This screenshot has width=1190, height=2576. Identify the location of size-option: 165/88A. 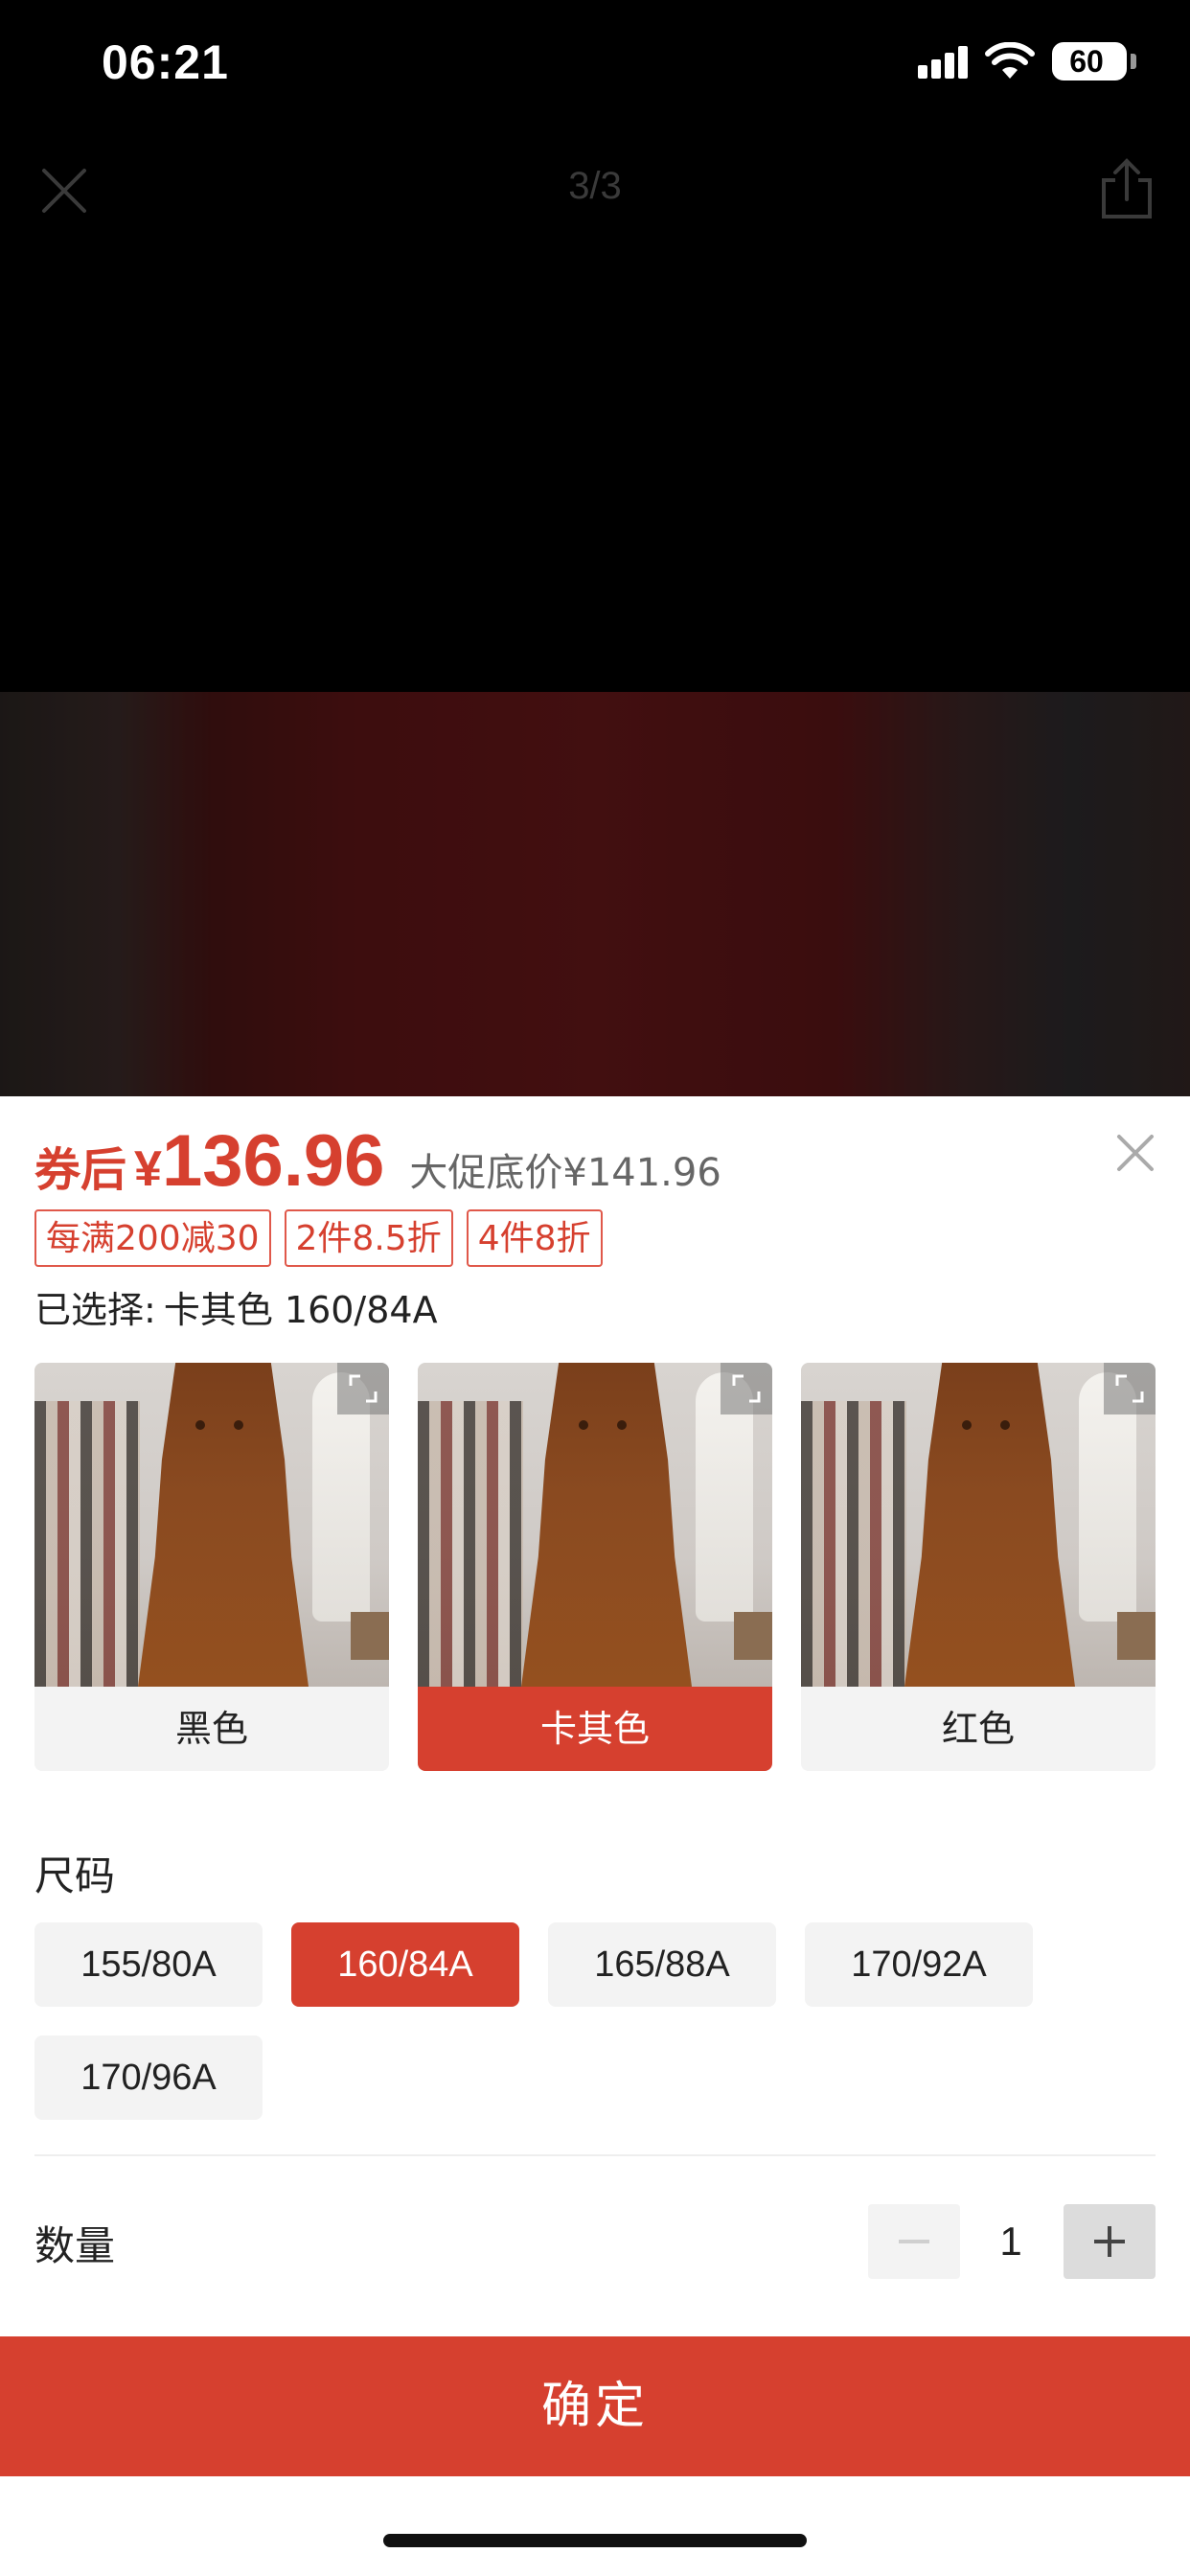
(662, 1965).